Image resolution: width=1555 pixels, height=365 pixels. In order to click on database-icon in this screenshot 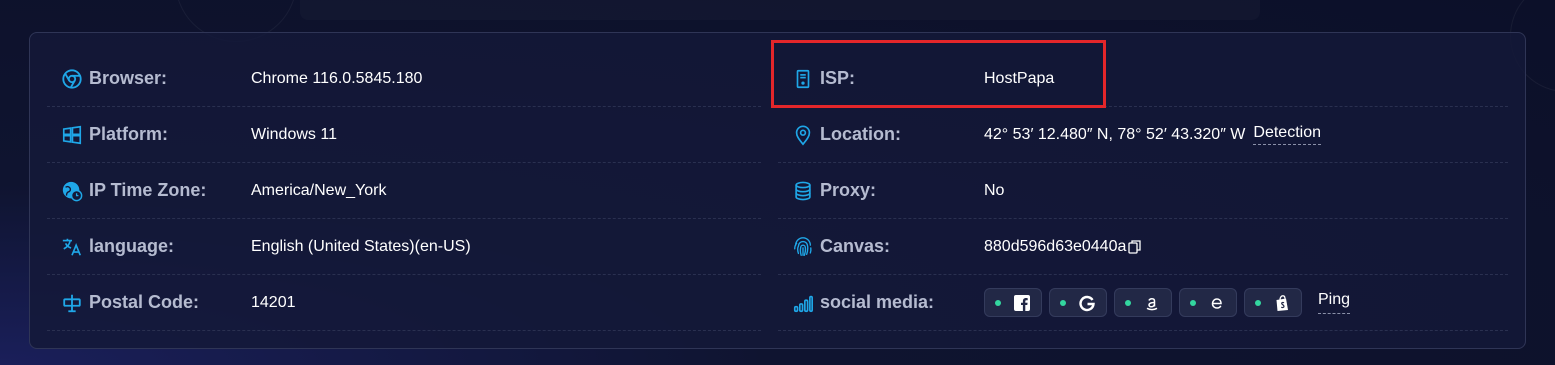, I will do `click(803, 191)`.